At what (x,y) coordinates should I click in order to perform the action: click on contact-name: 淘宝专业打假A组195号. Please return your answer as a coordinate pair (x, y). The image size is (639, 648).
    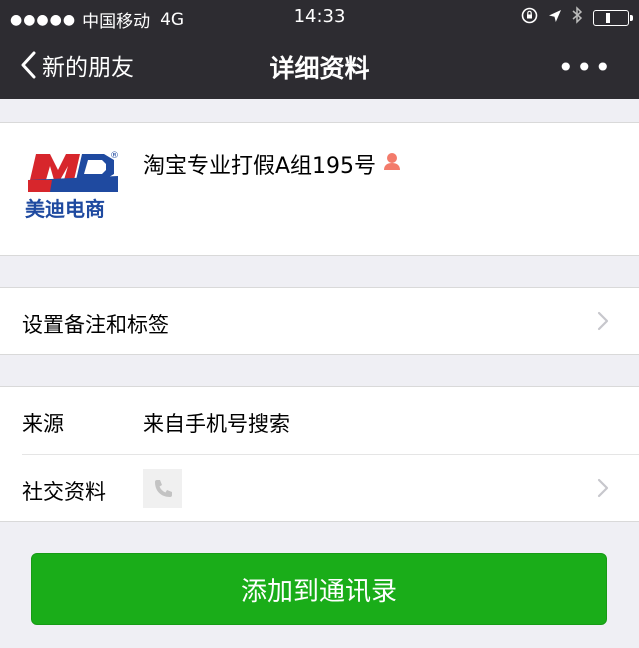
    Looking at the image, I should click on (260, 166).